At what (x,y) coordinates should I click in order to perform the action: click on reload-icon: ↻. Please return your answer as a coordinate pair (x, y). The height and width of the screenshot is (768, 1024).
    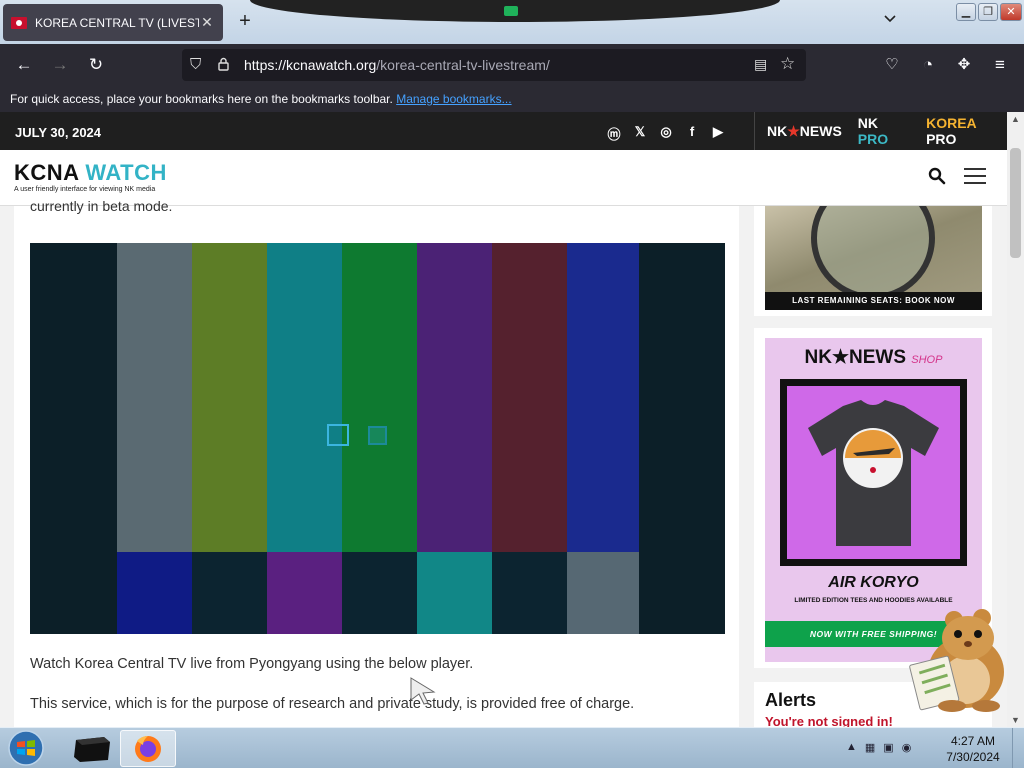
    Looking at the image, I should click on (96, 65).